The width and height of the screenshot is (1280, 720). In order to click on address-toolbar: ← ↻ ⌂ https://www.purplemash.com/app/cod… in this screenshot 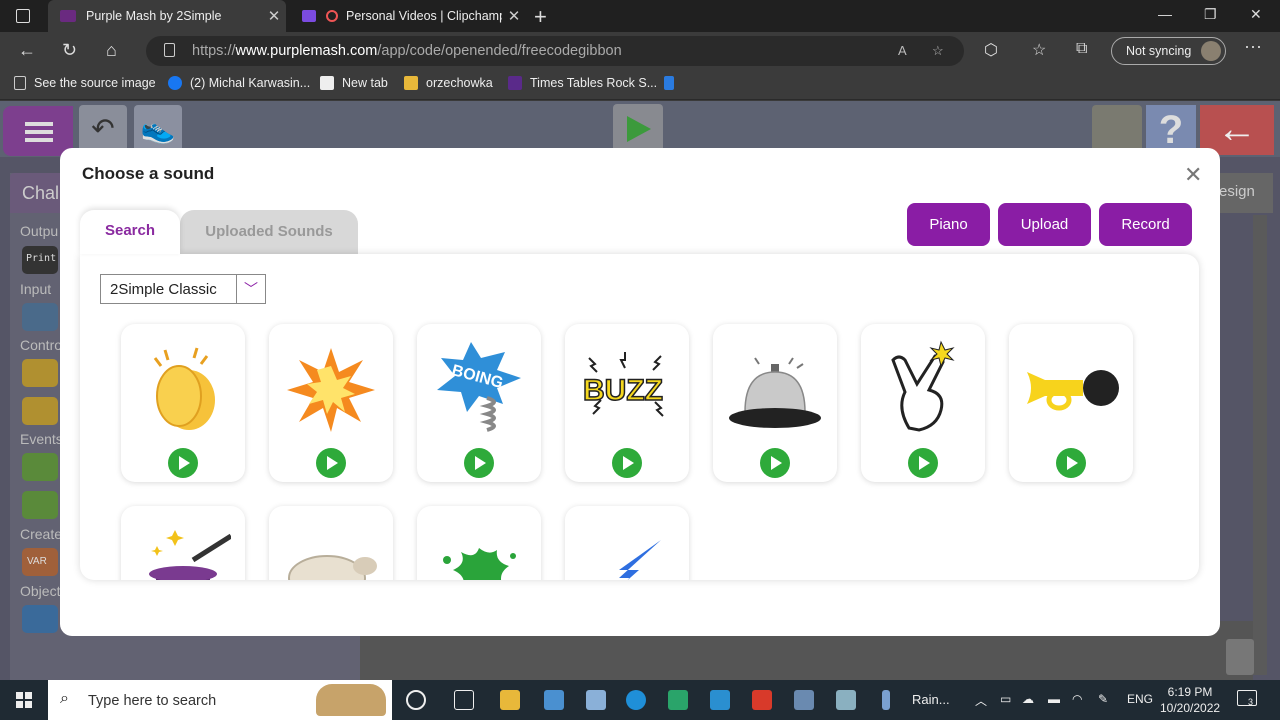, I will do `click(640, 51)`.